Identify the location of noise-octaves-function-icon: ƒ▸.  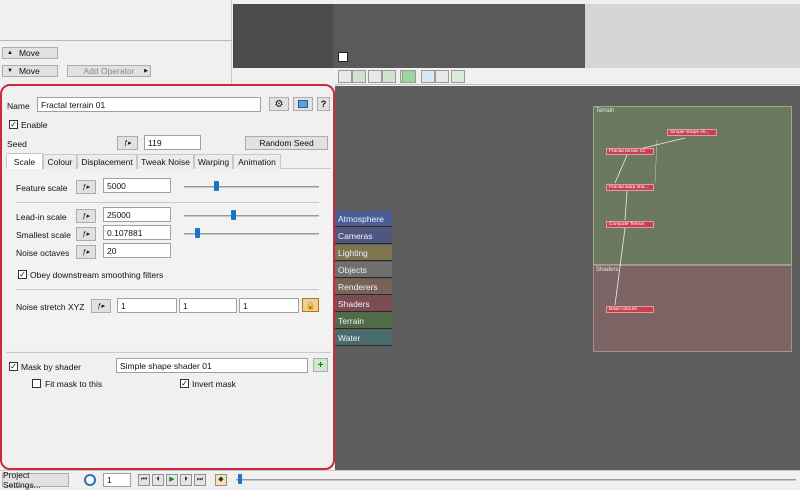
(86, 252).